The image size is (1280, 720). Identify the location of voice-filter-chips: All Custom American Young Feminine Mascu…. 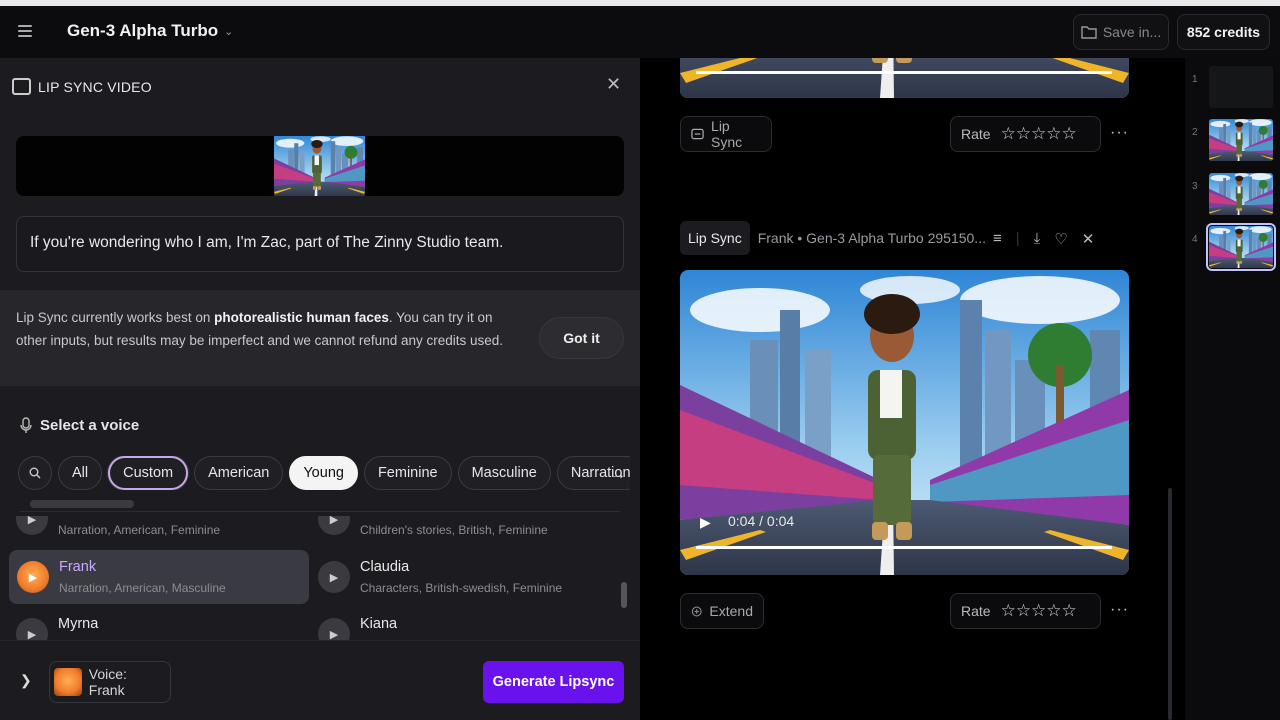
(324, 473).